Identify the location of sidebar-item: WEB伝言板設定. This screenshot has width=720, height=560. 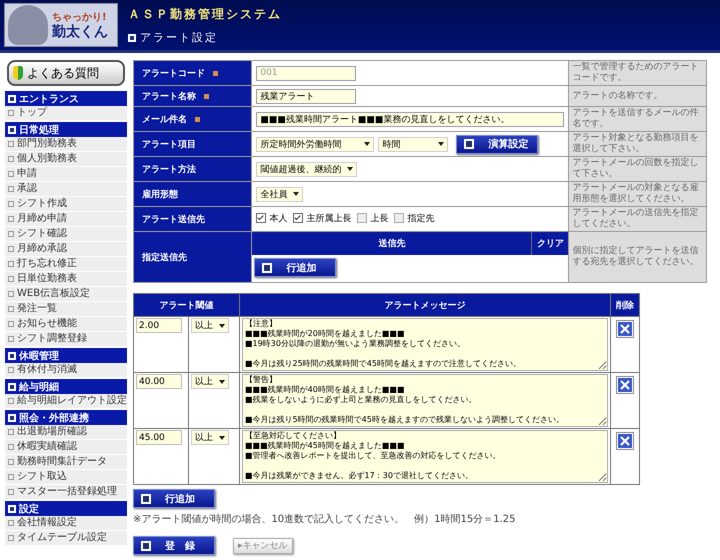
(66, 294).